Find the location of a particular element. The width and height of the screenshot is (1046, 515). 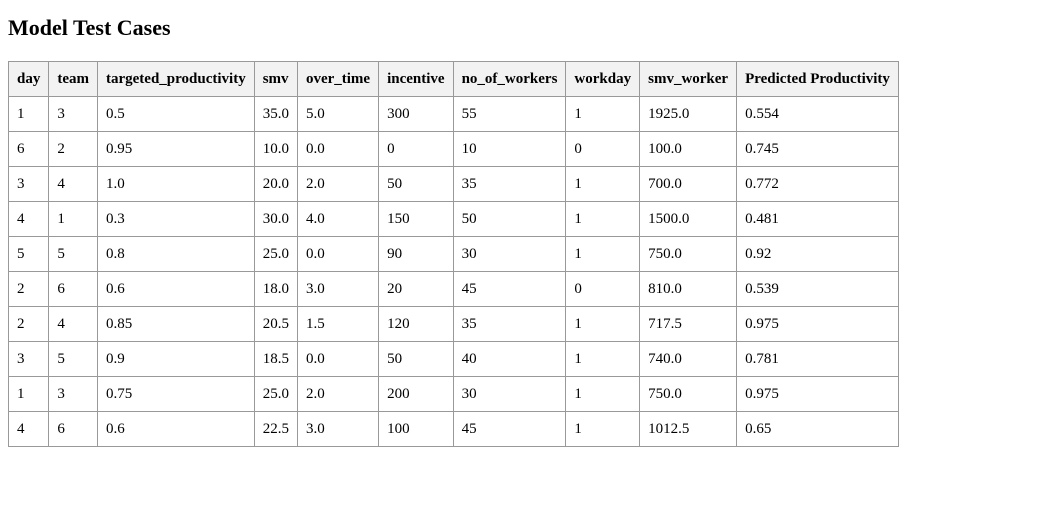

column-header-incentive: incentive is located at coordinates (416, 79).